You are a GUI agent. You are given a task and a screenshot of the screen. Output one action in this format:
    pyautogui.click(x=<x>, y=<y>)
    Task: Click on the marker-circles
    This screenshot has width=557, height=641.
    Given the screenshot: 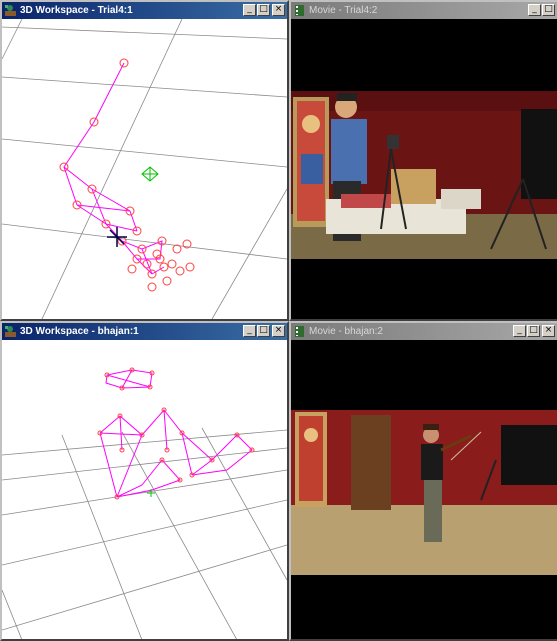 What is the action you would take?
    pyautogui.click(x=127, y=175)
    